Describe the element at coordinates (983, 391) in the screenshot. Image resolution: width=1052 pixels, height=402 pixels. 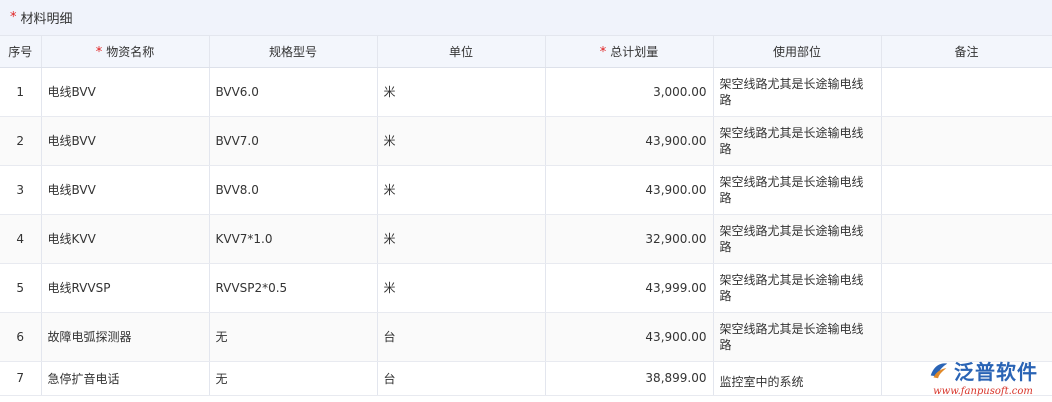
I see `brand-url: www.fanpusoft.com` at that location.